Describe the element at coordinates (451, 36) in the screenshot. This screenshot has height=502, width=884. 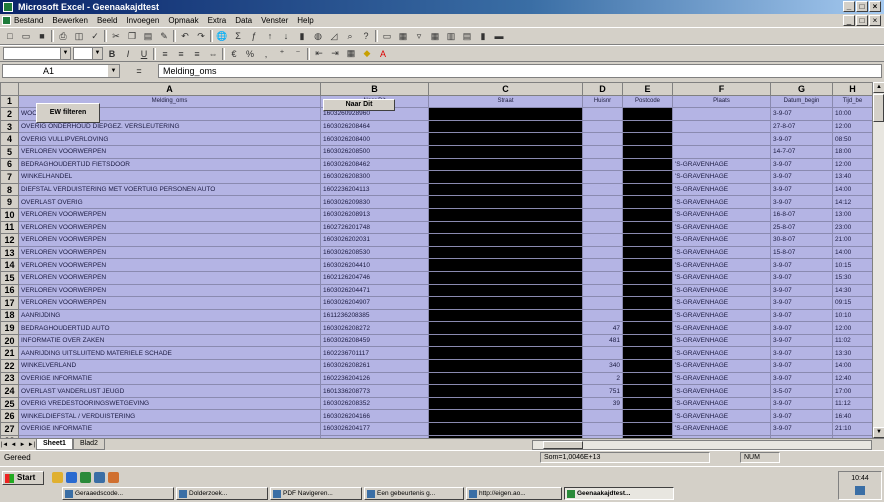
I see `table-icon: ▥` at that location.